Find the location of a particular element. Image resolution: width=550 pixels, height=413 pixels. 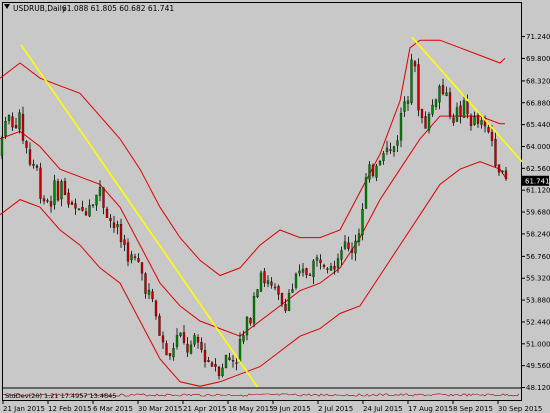

y-tick-label: 68.320 is located at coordinates (538, 81).